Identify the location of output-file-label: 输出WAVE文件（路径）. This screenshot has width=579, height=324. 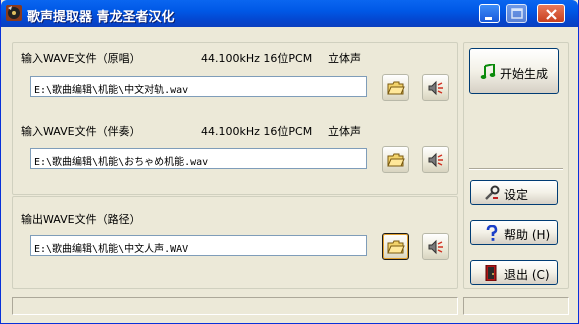
(81, 219).